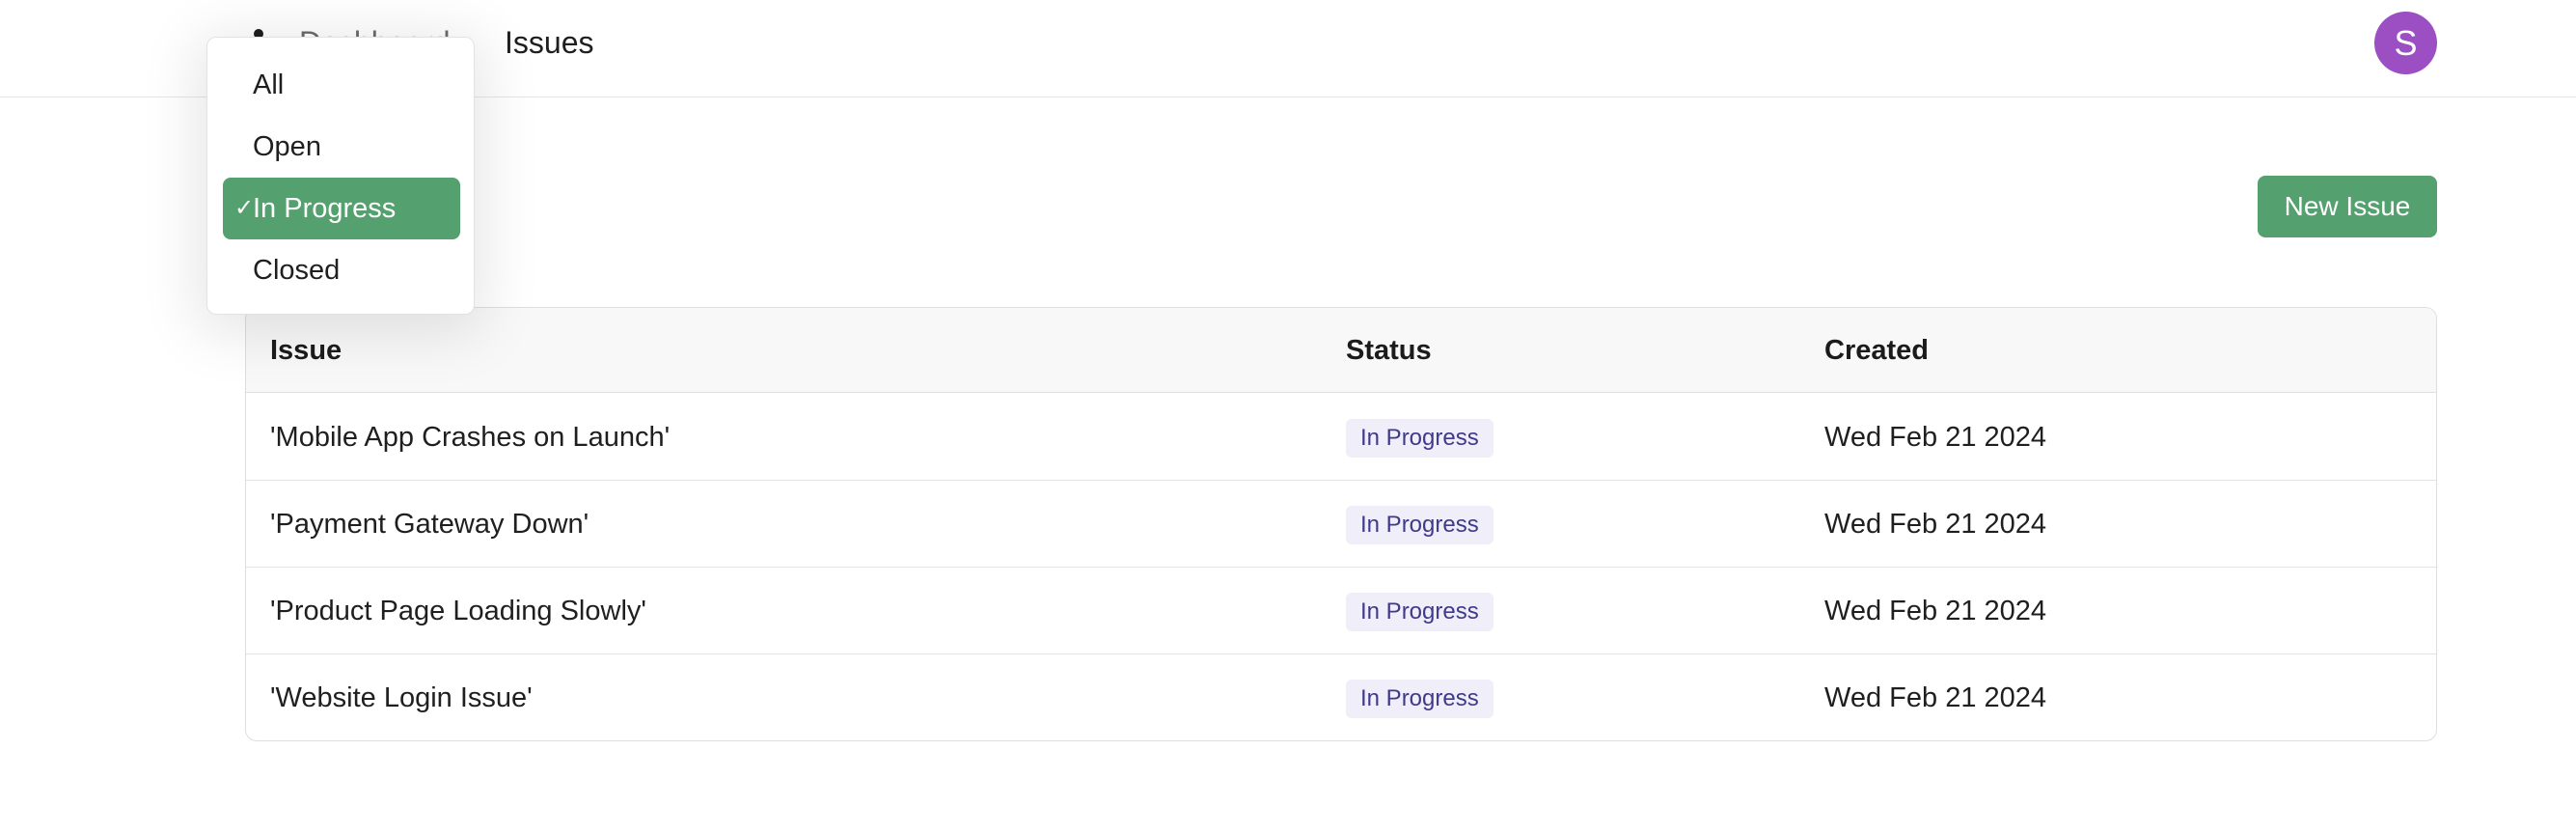  Describe the element at coordinates (306, 350) in the screenshot. I see `column-header-issue: Issue` at that location.